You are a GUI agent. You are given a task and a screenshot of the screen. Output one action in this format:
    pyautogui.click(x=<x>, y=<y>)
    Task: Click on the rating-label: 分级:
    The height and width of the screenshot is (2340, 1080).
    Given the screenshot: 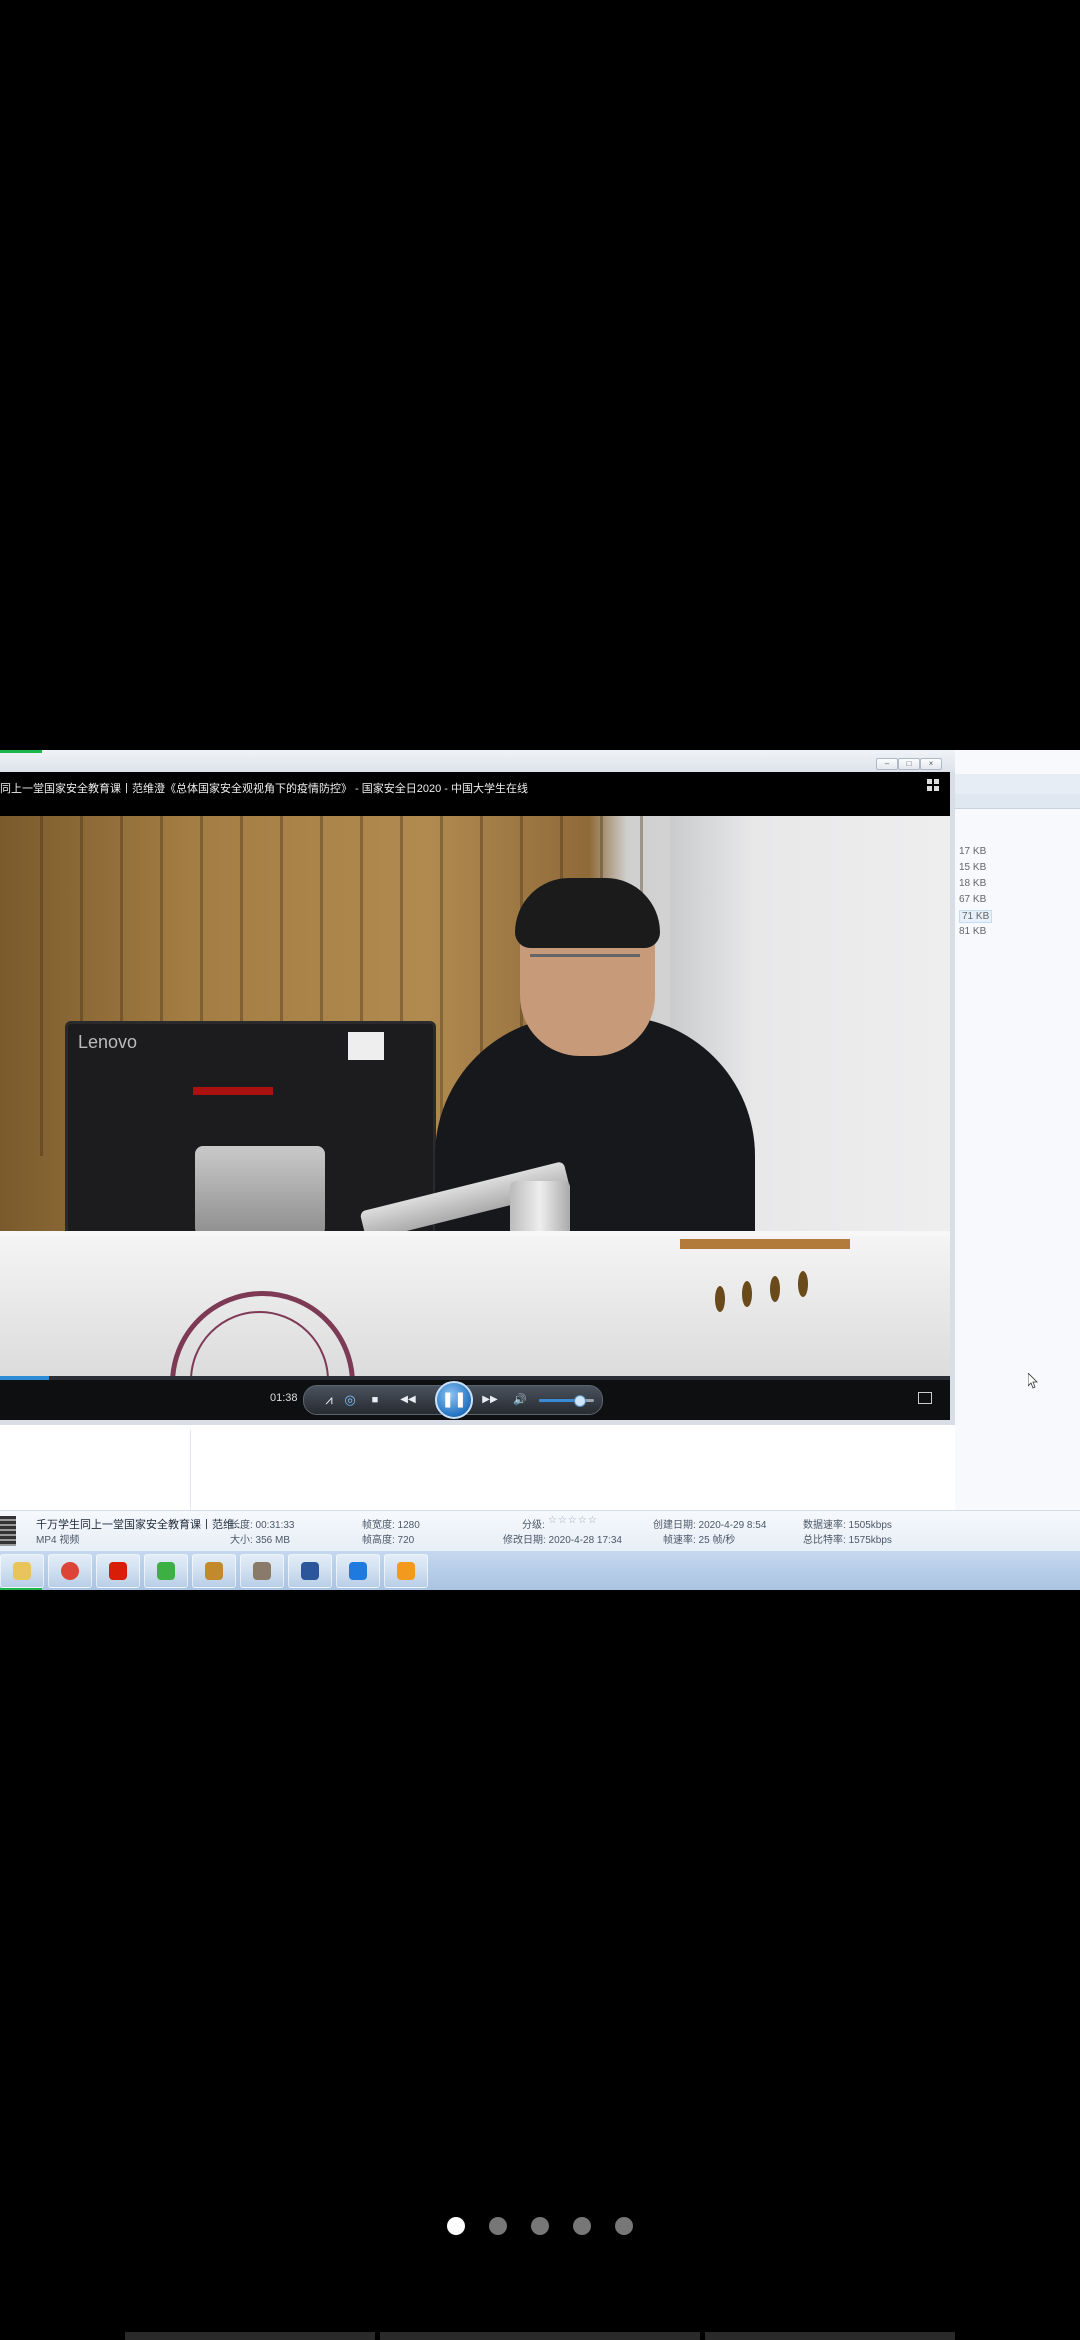 What is the action you would take?
    pyautogui.click(x=533, y=1525)
    